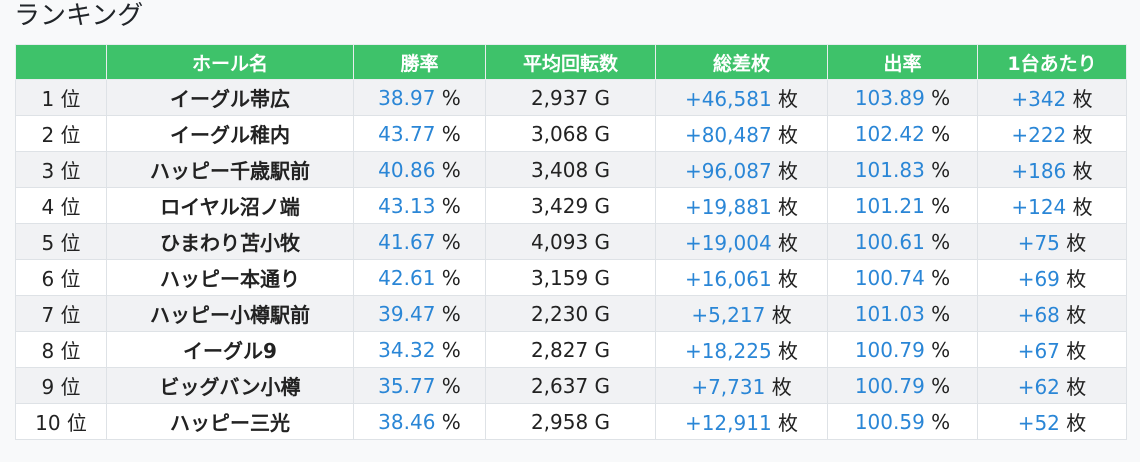 This screenshot has height=462, width=1140. Describe the element at coordinates (1052, 205) in the screenshot. I see `per-machine-cell: +124 枚` at that location.